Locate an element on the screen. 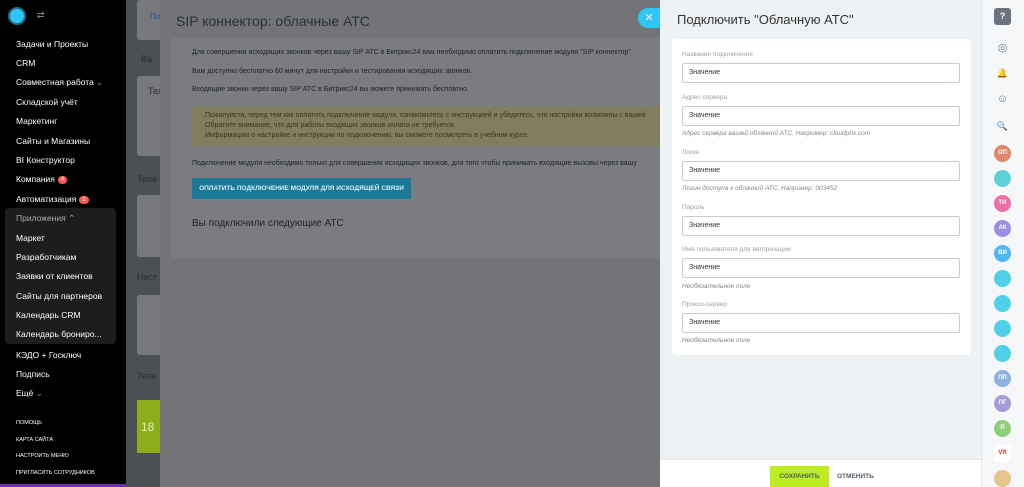 The width and height of the screenshot is (1024, 487). counter-badge: 1 is located at coordinates (84, 199).